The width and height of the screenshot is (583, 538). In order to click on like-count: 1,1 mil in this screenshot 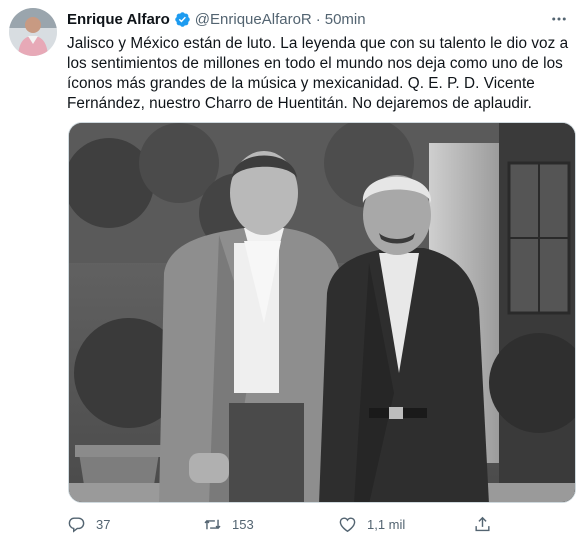, I will do `click(386, 524)`.